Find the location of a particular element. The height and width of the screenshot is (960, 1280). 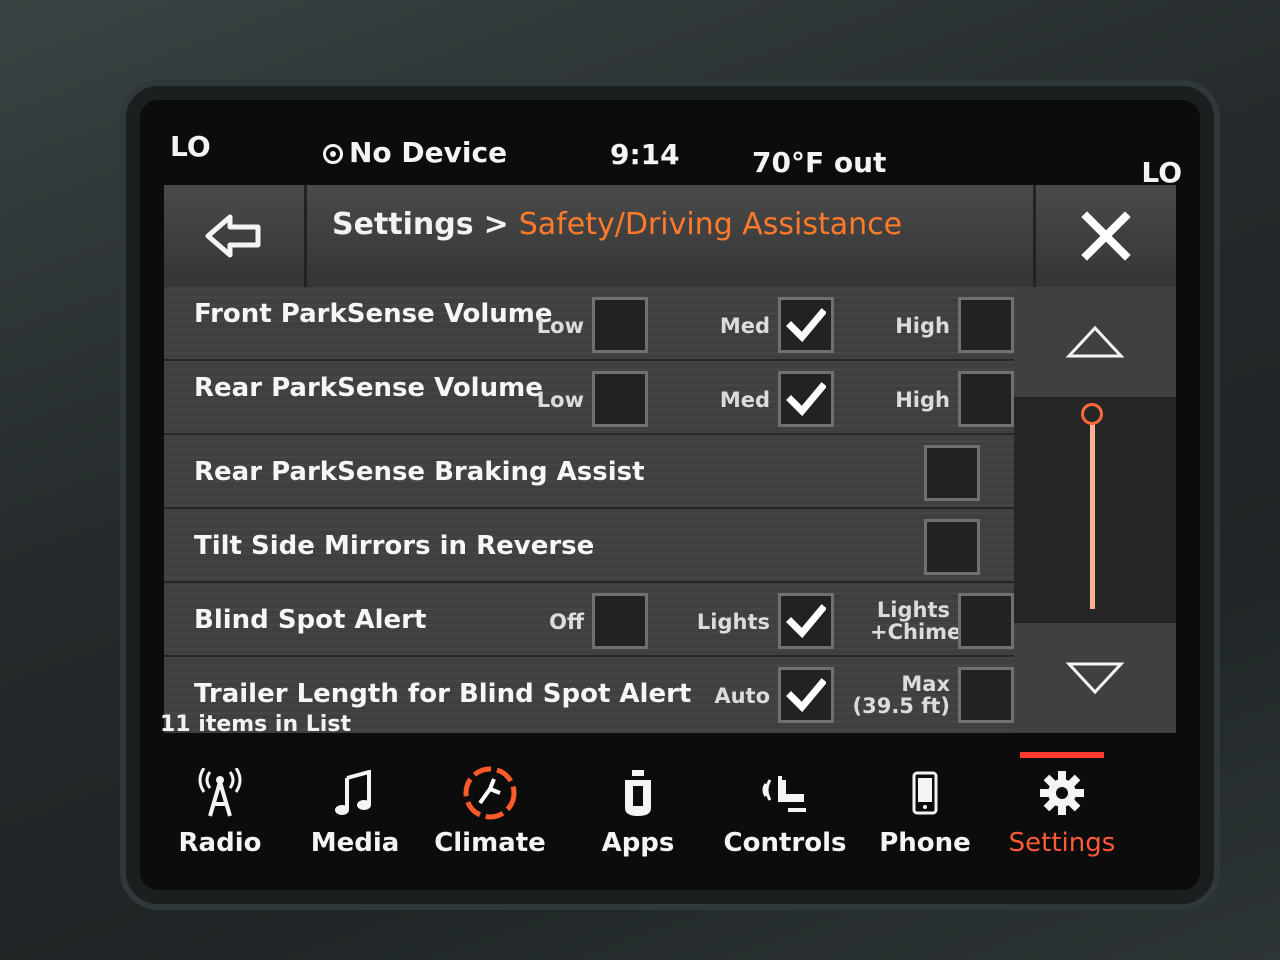

option-lights-chime: Lights +Chime is located at coordinates (934, 621).